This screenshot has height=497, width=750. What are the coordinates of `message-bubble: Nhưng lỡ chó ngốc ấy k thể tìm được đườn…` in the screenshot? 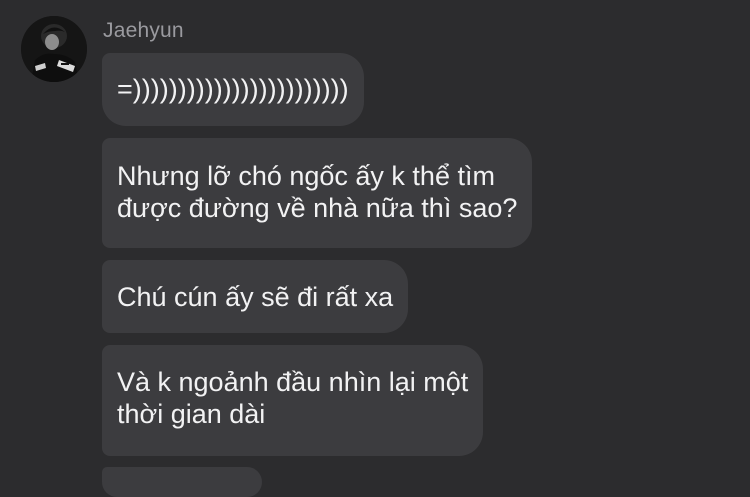 It's located at (317, 193).